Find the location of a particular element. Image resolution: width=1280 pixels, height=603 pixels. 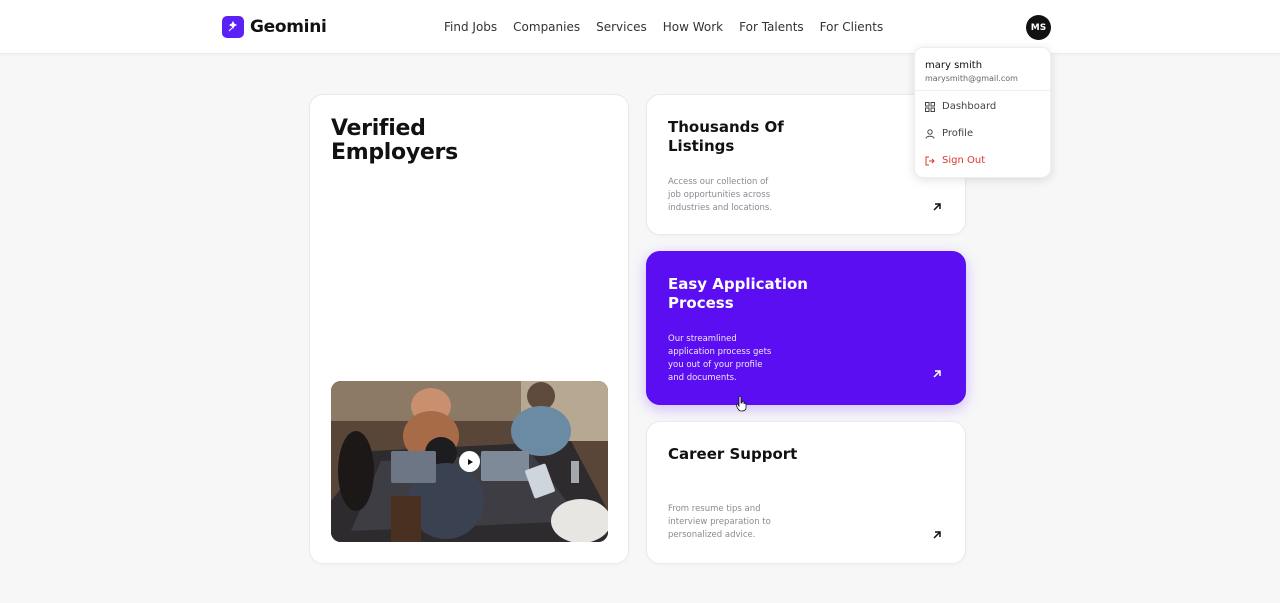

logout-icon is located at coordinates (930, 160).